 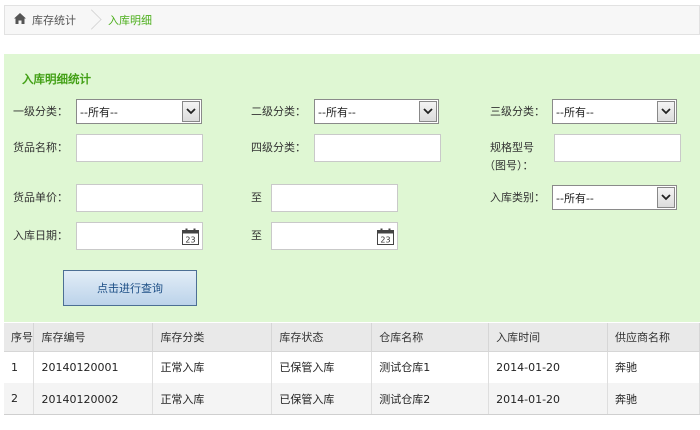 What do you see at coordinates (256, 197) in the screenshot?
I see `price-to-label: 至` at bounding box center [256, 197].